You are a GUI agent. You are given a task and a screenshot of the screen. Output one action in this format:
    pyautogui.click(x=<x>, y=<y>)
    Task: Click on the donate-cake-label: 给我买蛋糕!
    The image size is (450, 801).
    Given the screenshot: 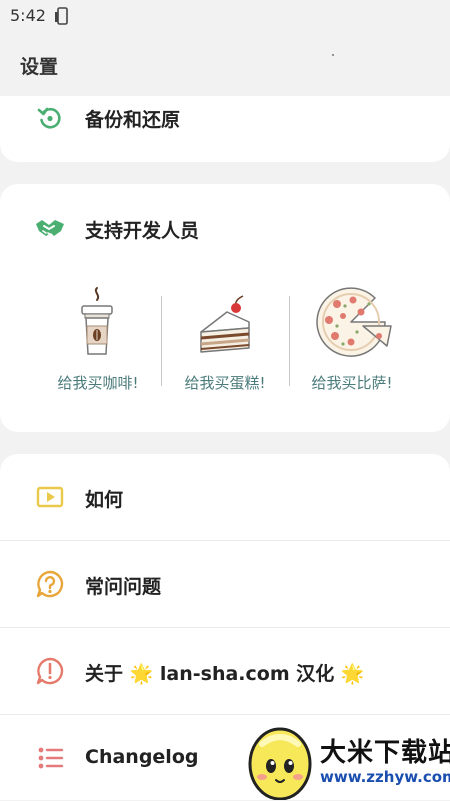 What is the action you would take?
    pyautogui.click(x=225, y=383)
    